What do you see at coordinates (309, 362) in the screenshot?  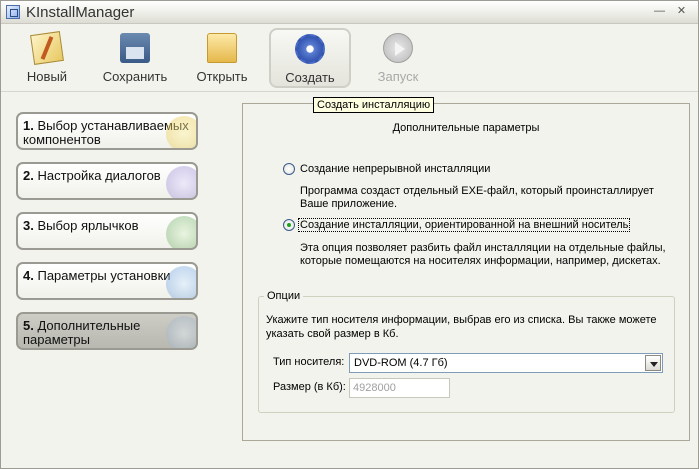 I see `media-type-label: Тип носителя:` at bounding box center [309, 362].